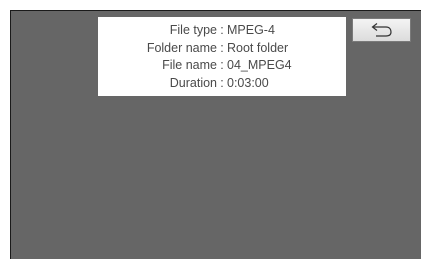 This screenshot has height=259, width=421. Describe the element at coordinates (181, 47) in the screenshot. I see `folder-name-label: Folder name` at that location.